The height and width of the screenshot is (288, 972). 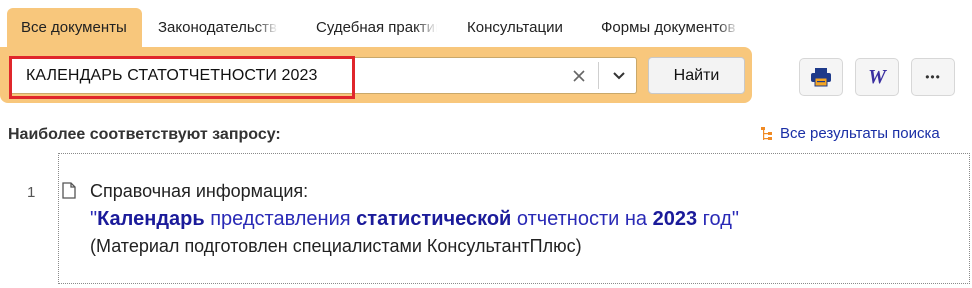 I want to click on tab-document-forms: Формы документов, so click(x=659, y=28).